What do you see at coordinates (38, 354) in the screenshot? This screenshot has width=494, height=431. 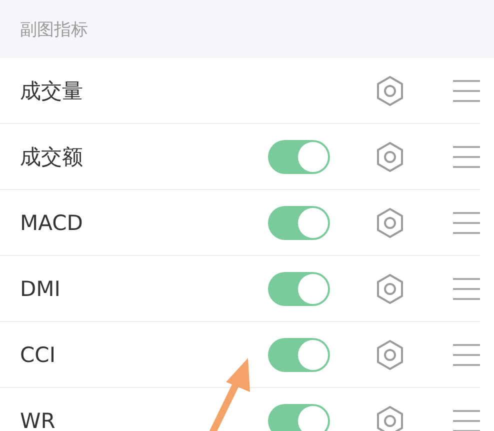 I see `indicator-name: CCI` at bounding box center [38, 354].